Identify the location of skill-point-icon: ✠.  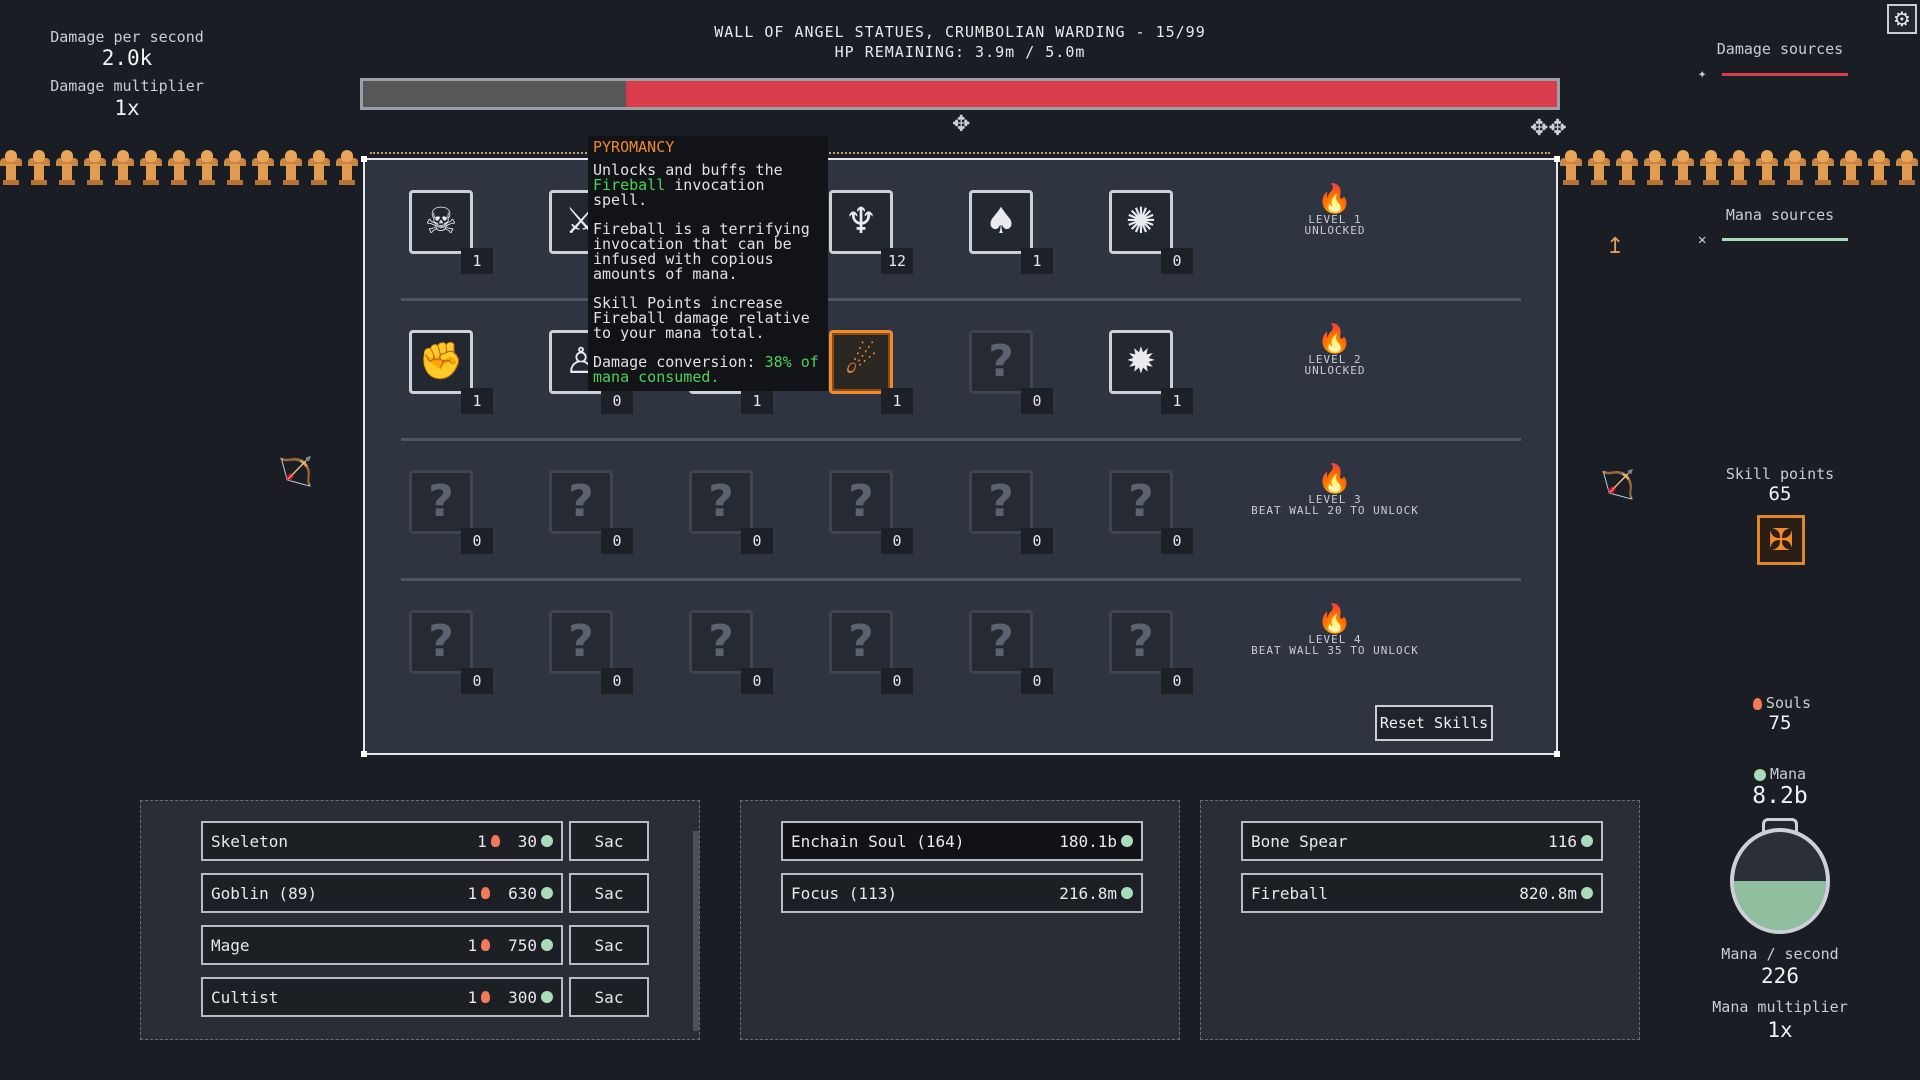
(1781, 540).